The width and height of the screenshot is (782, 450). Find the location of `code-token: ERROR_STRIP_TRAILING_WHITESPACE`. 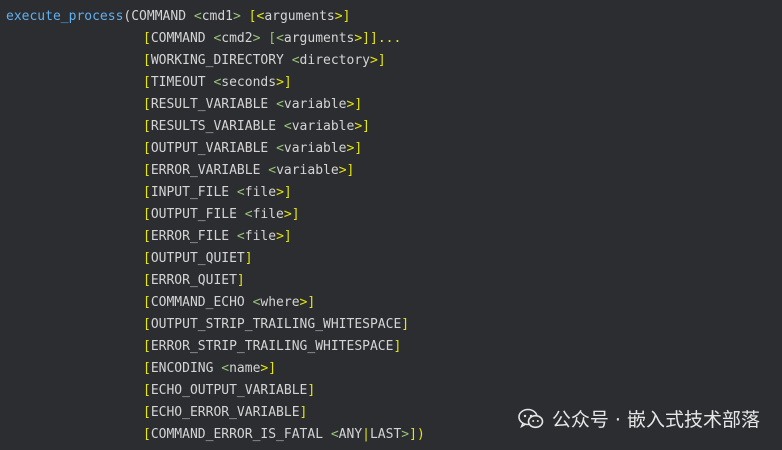

code-token: ERROR_STRIP_TRAILING_WHITESPACE is located at coordinates (272, 346).